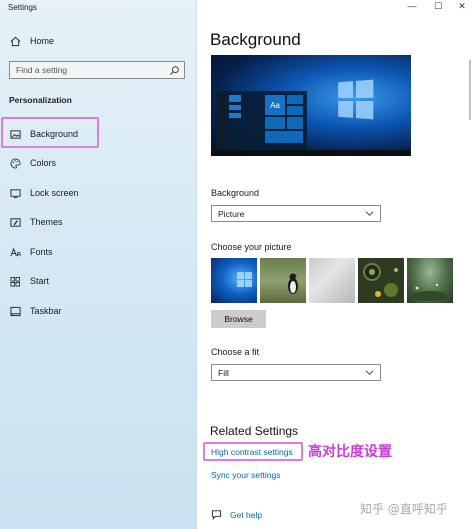 Image resolution: width=474 pixels, height=529 pixels. Describe the element at coordinates (50, 132) in the screenshot. I see `highlight-box-background` at that location.